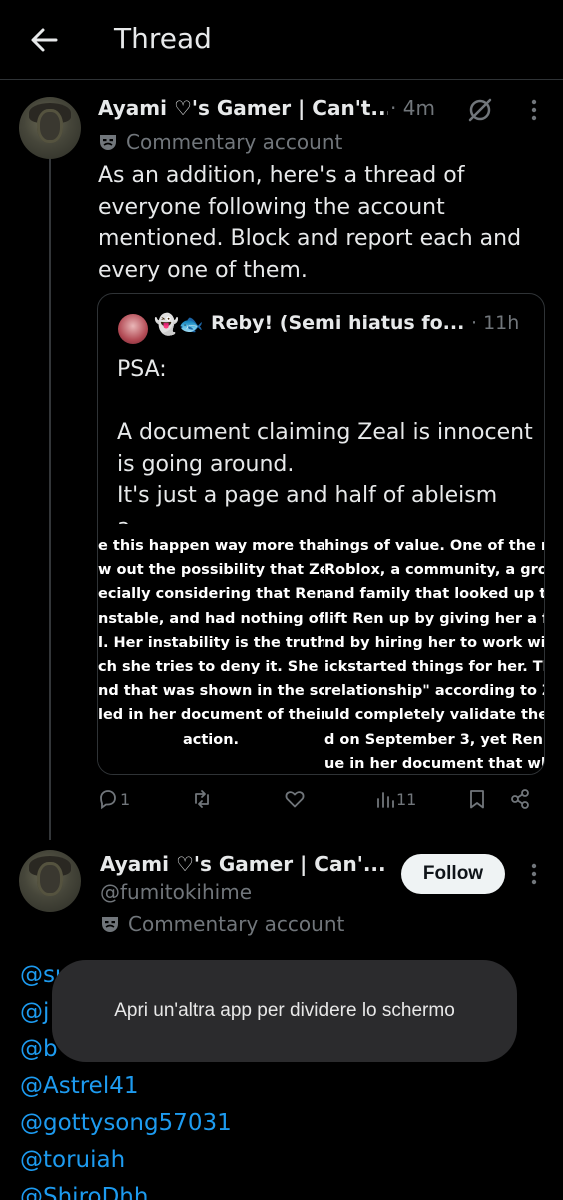  What do you see at coordinates (211, 739) in the screenshot?
I see `document-line: action.` at bounding box center [211, 739].